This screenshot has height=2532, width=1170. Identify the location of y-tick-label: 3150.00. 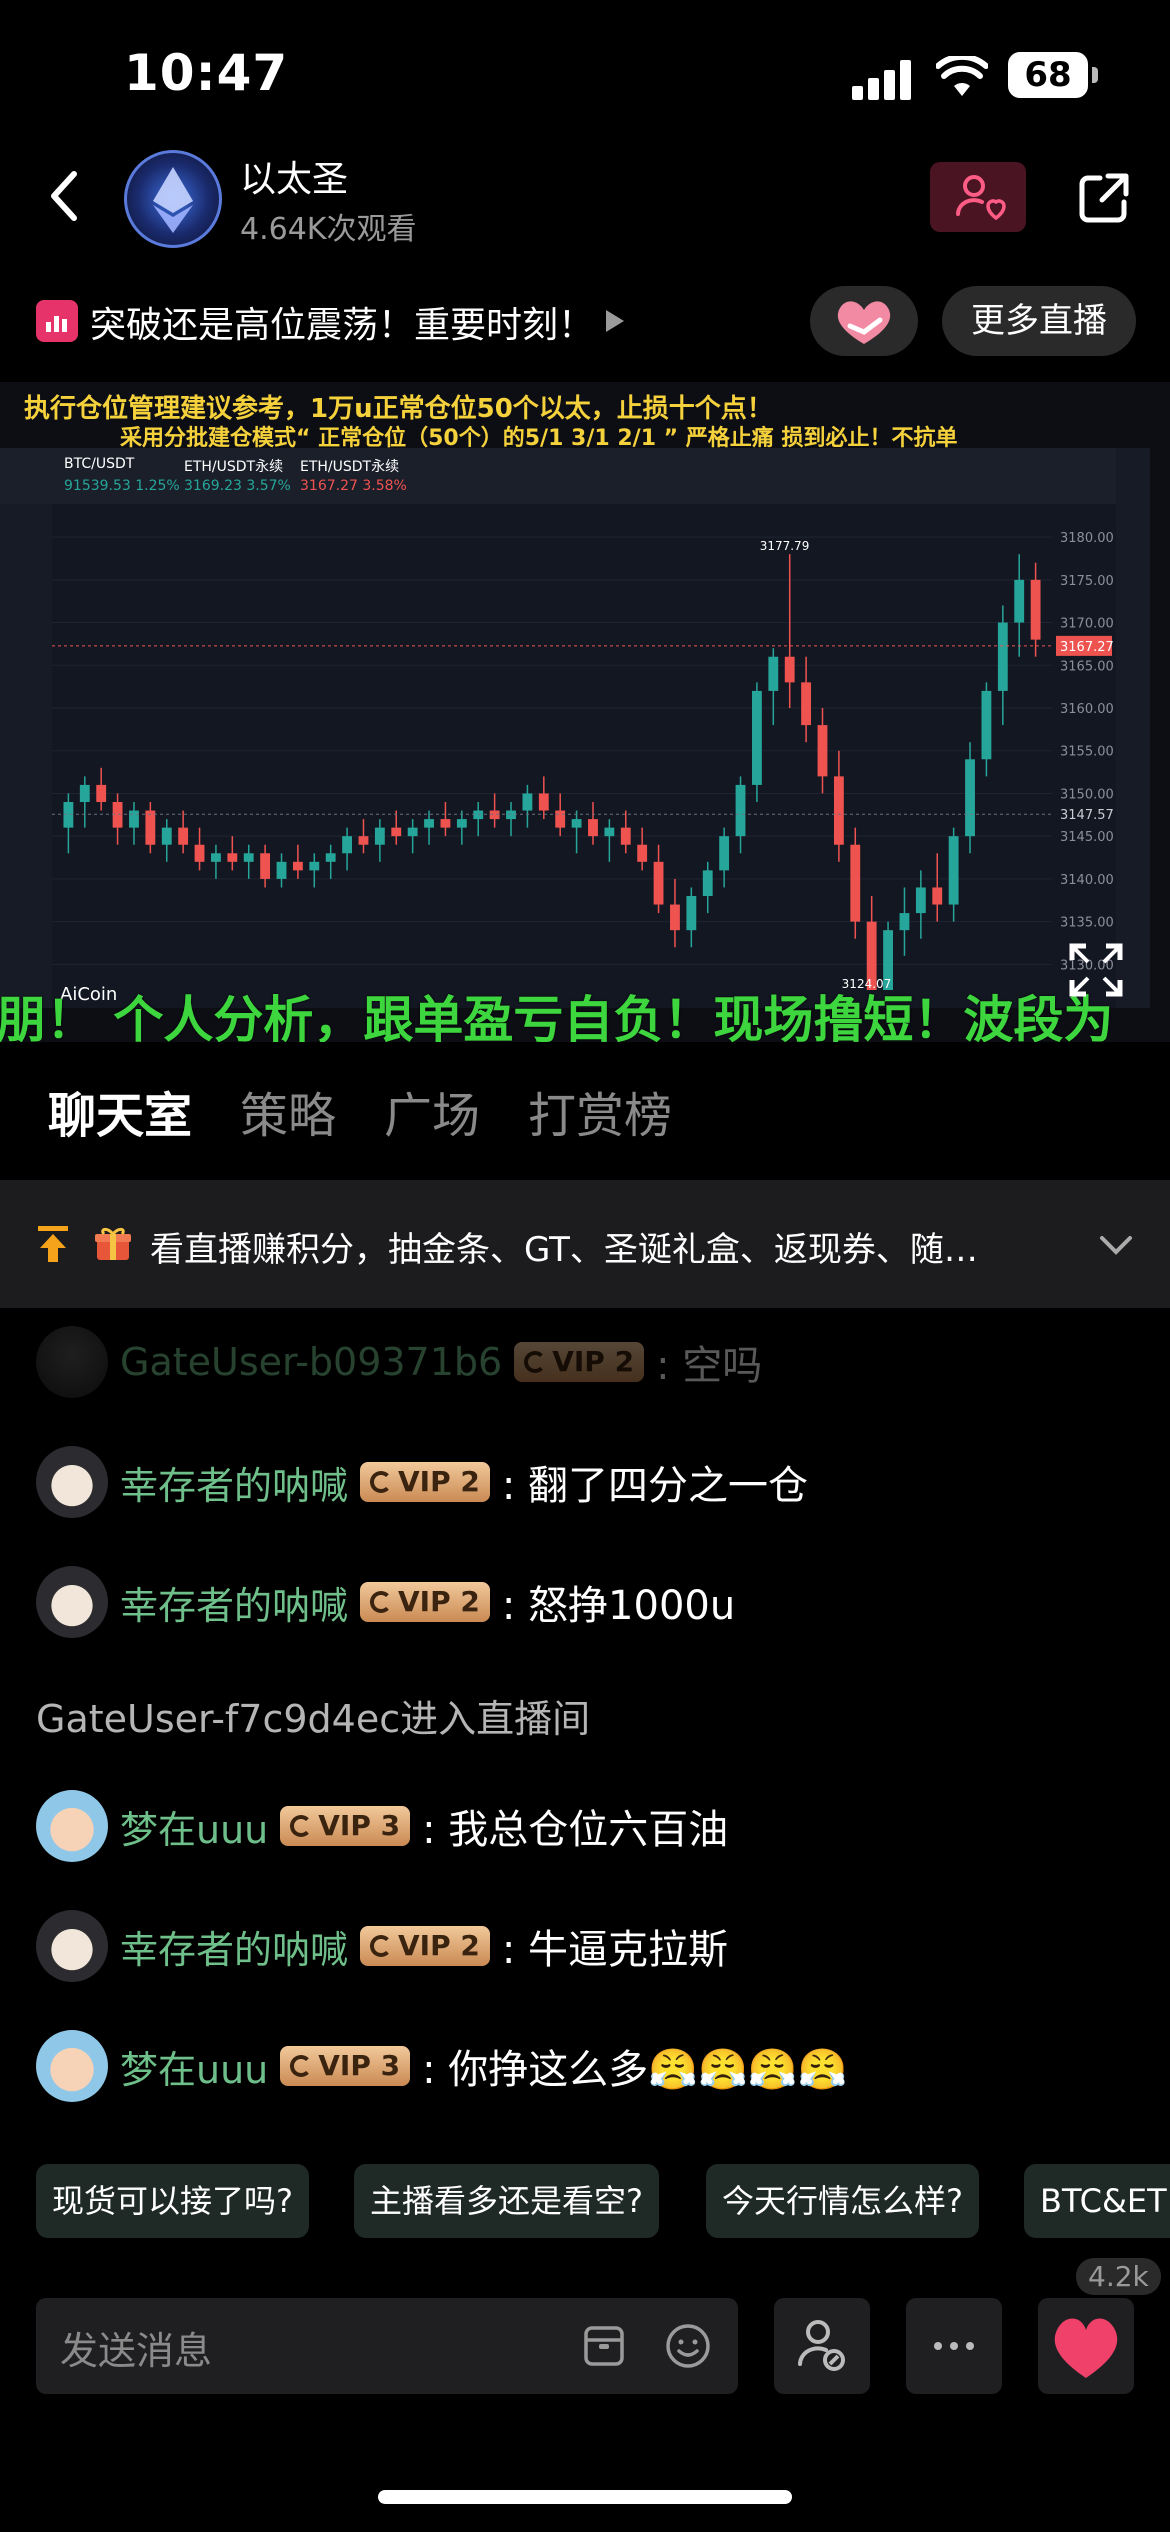
(1087, 794).